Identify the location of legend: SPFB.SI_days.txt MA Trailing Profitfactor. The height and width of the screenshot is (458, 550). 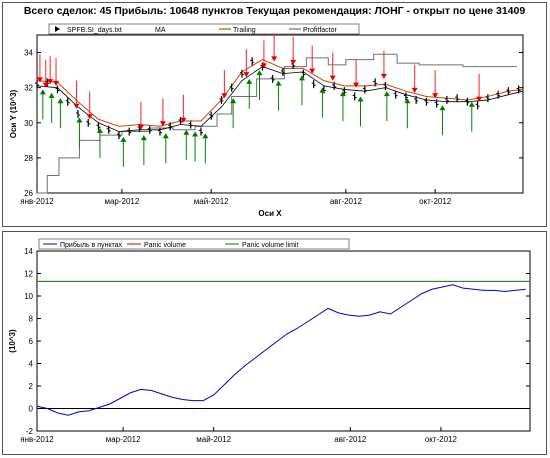
(204, 29).